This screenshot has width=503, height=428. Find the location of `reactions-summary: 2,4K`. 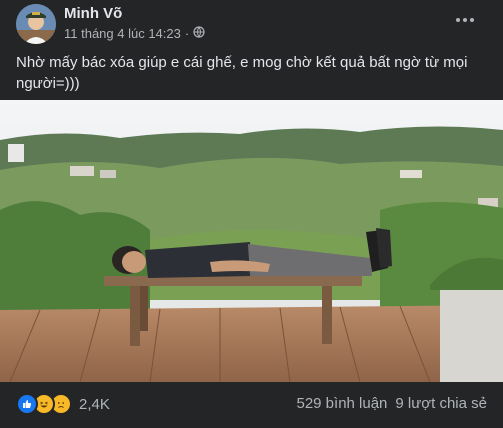

reactions-summary: 2,4K is located at coordinates (63, 404).